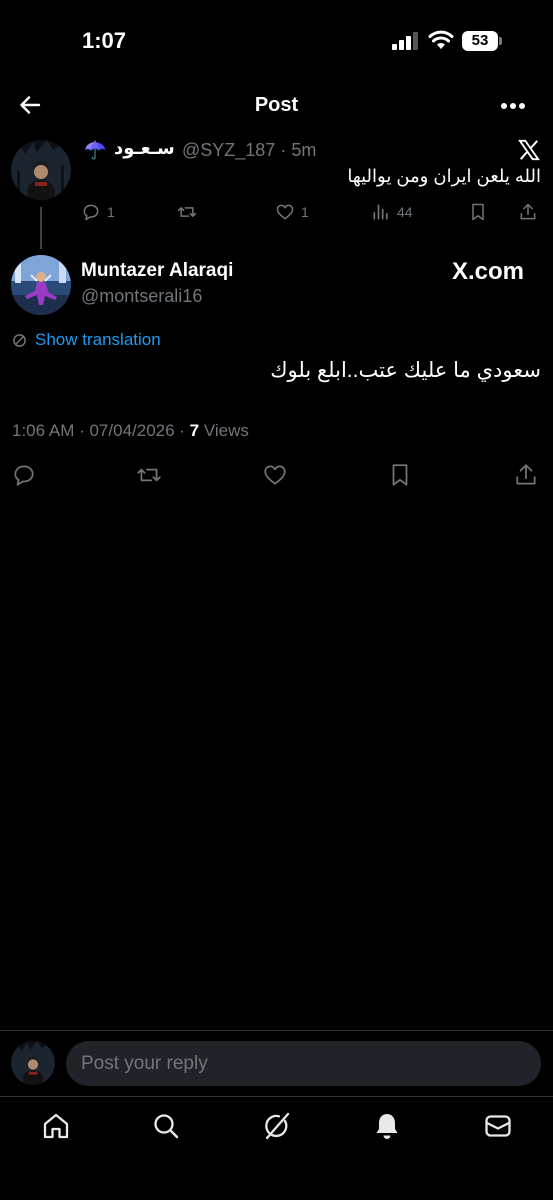 This screenshot has height=1200, width=553. What do you see at coordinates (111, 212) in the screenshot?
I see `reply-count: 1` at bounding box center [111, 212].